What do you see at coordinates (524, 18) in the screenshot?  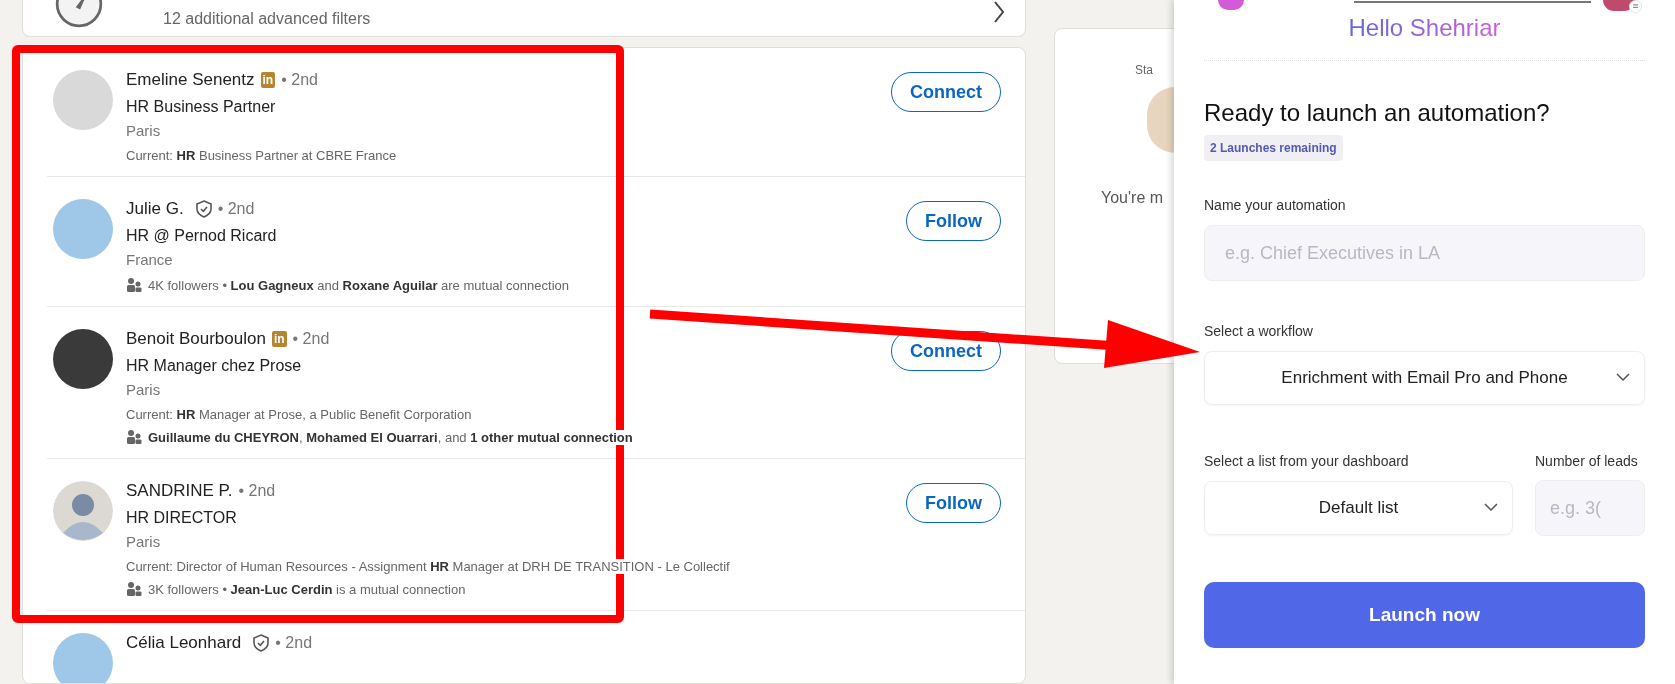 I see `filter-card: 12 additional advanced filters` at bounding box center [524, 18].